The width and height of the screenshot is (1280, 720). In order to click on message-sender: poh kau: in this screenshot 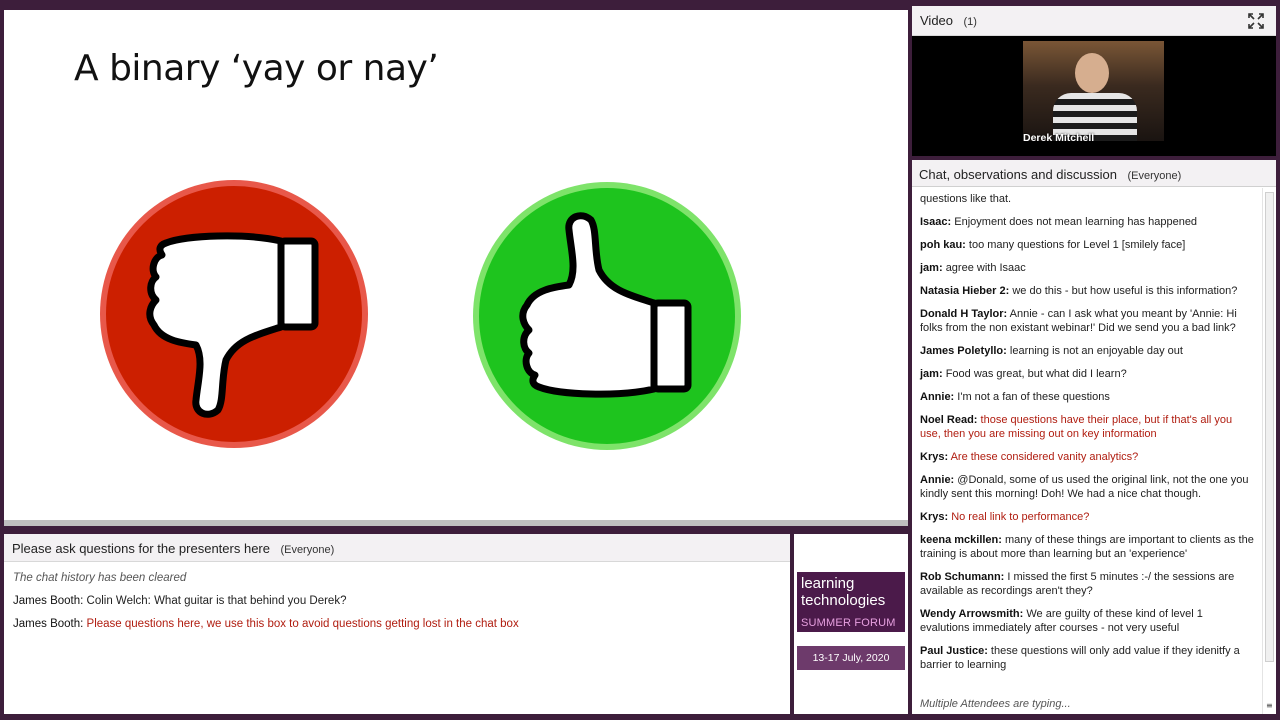, I will do `click(943, 245)`.